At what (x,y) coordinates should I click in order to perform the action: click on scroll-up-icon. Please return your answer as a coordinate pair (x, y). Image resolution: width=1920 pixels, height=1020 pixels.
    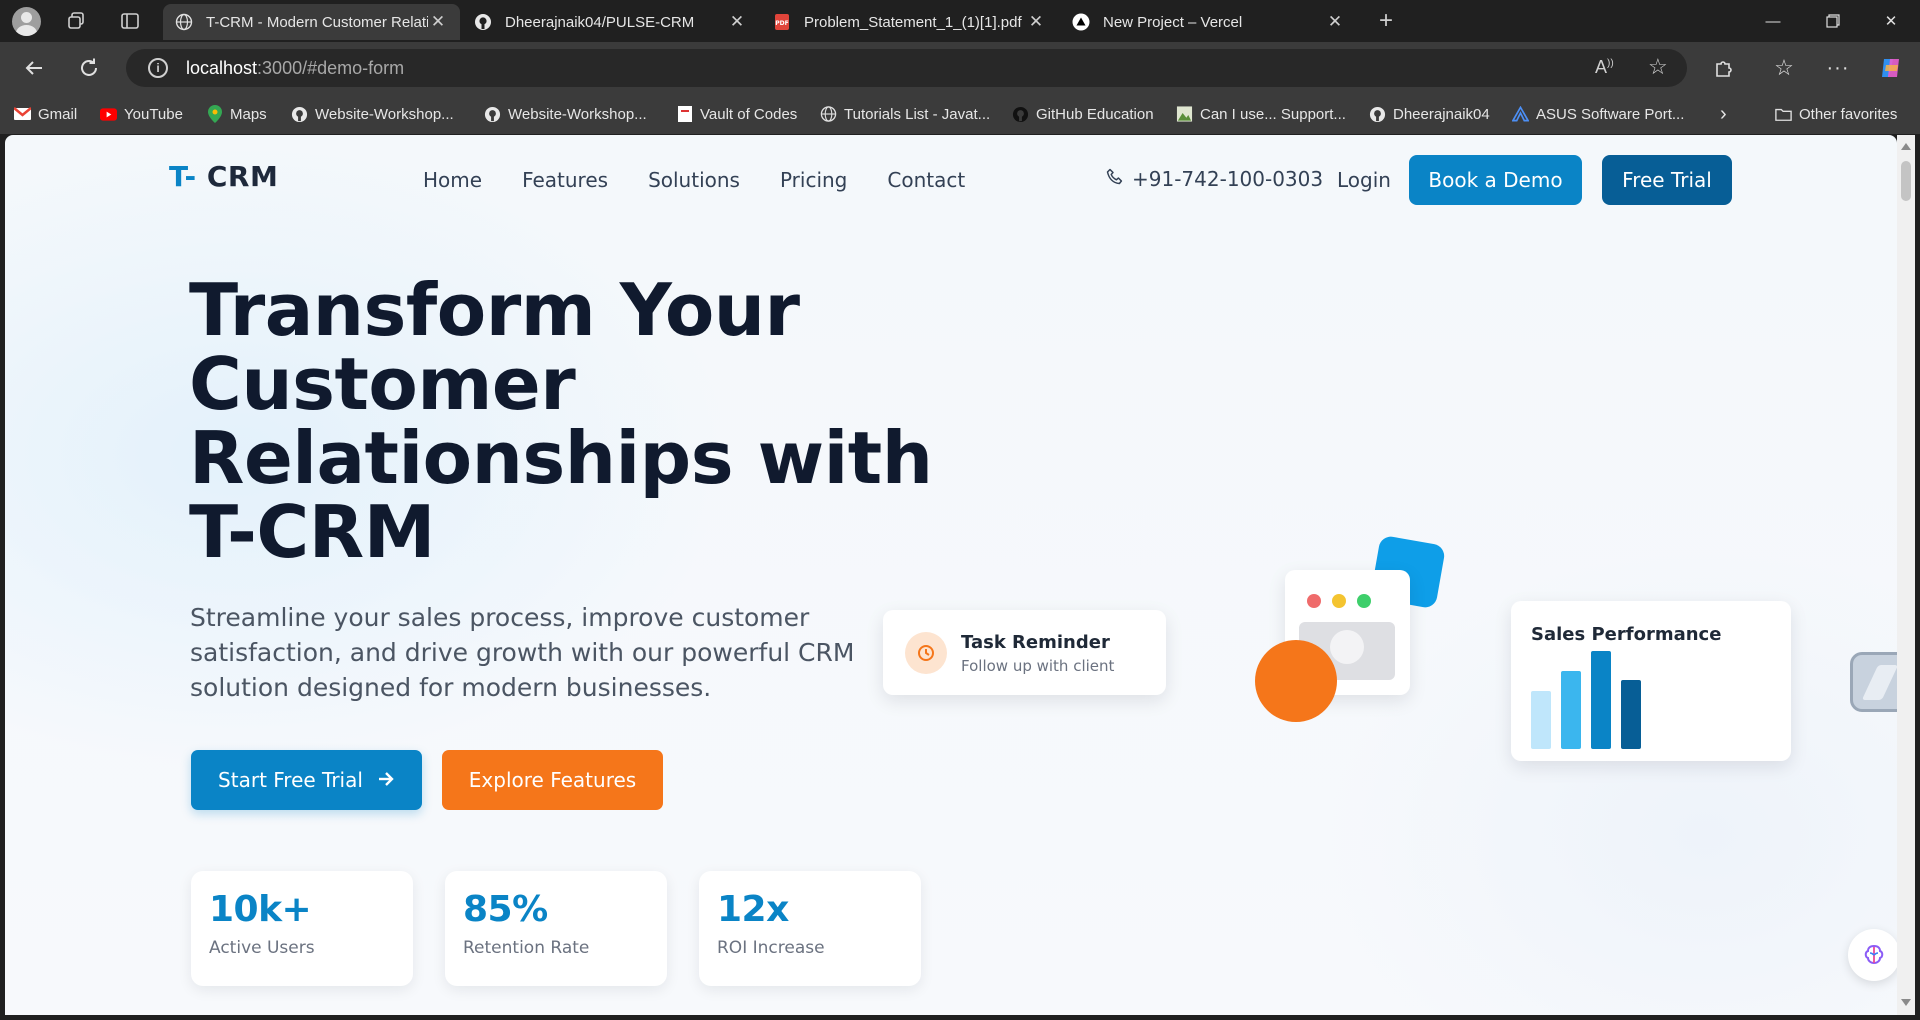
    Looking at the image, I should click on (1906, 146).